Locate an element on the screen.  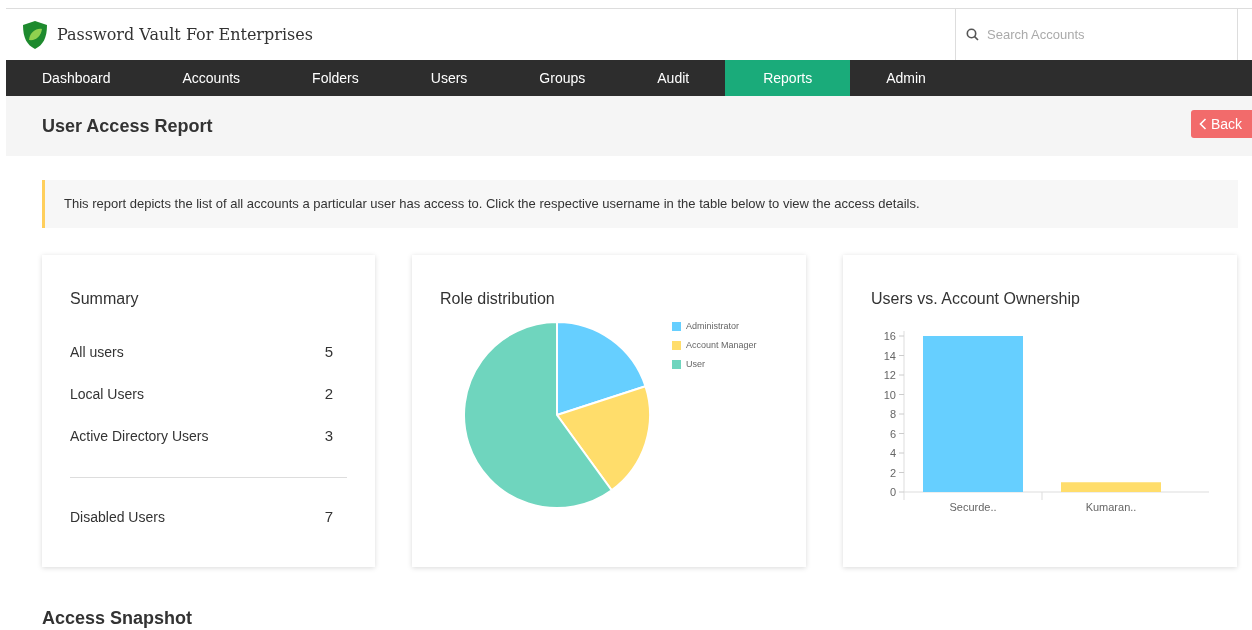
page-title: User Access Report is located at coordinates (127, 126).